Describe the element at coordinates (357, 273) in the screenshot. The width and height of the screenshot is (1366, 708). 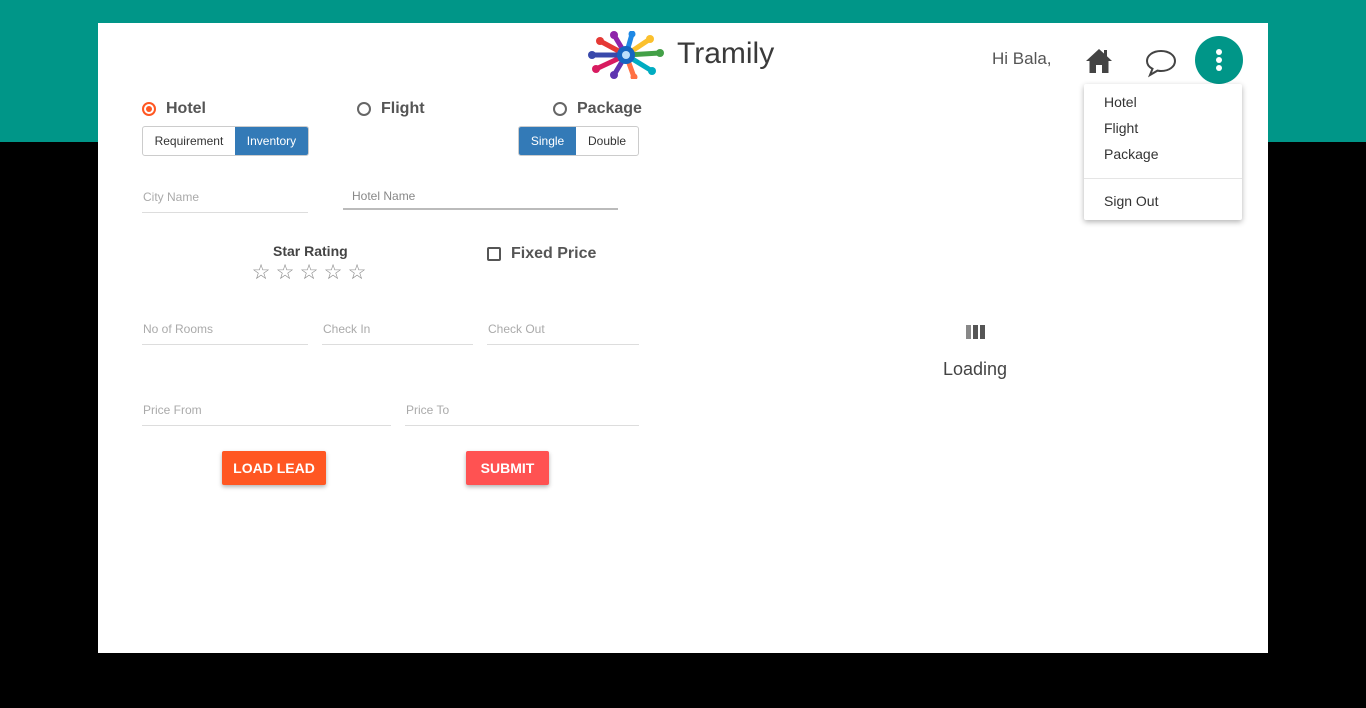
I see `star-5-icon: ☆` at that location.